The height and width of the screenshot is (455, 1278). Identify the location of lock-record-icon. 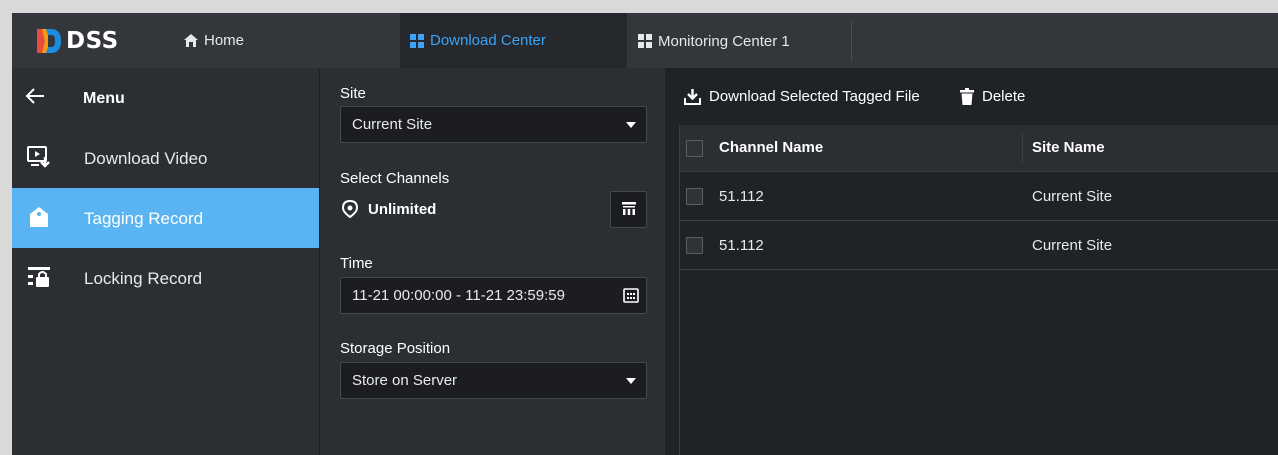
(39, 279).